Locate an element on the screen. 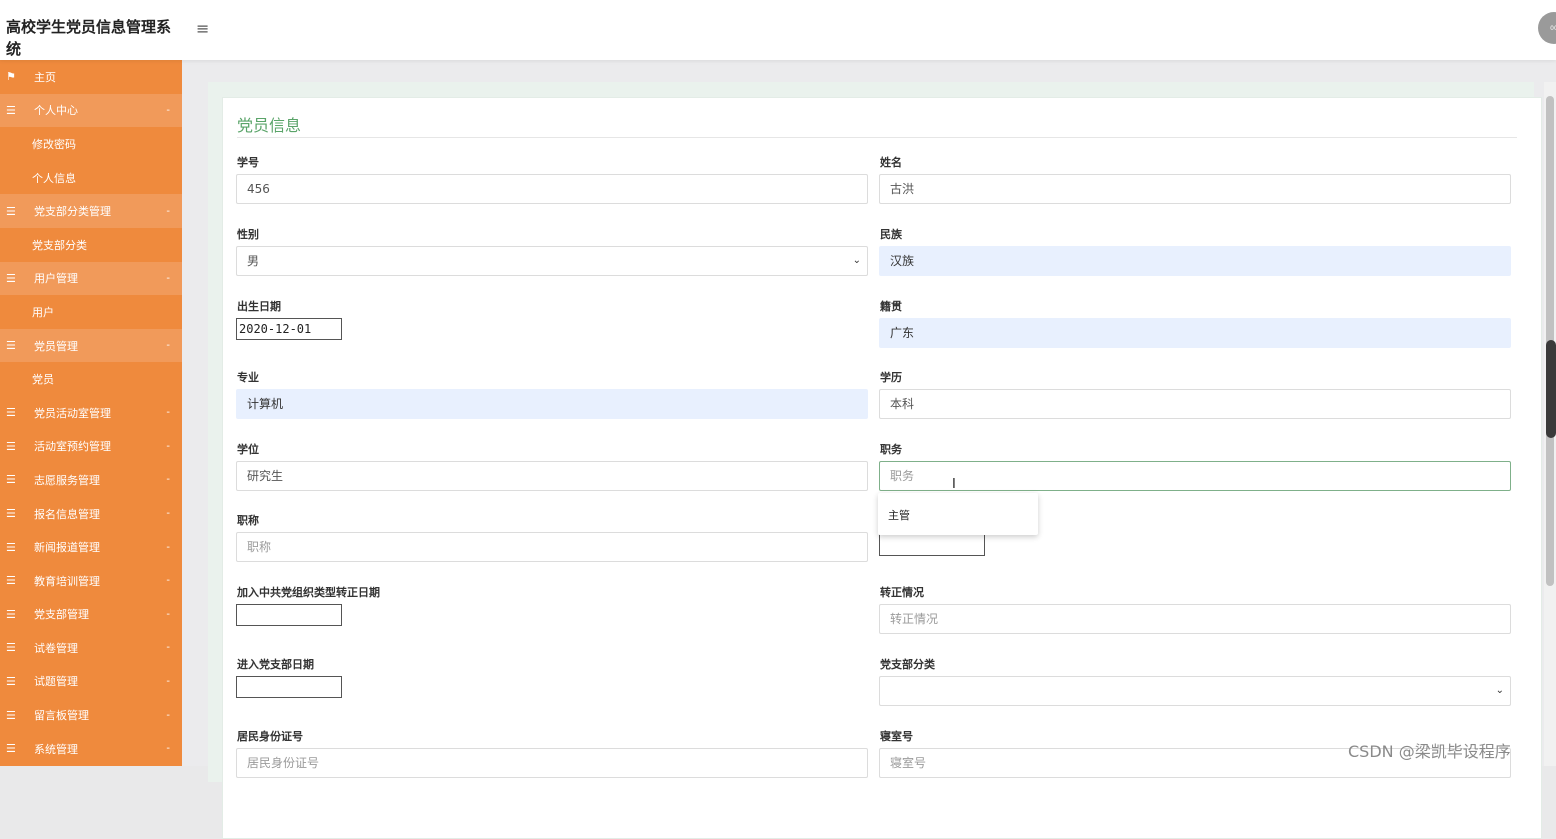 The height and width of the screenshot is (839, 1556). gender-select: 男 ⌄ is located at coordinates (552, 261).